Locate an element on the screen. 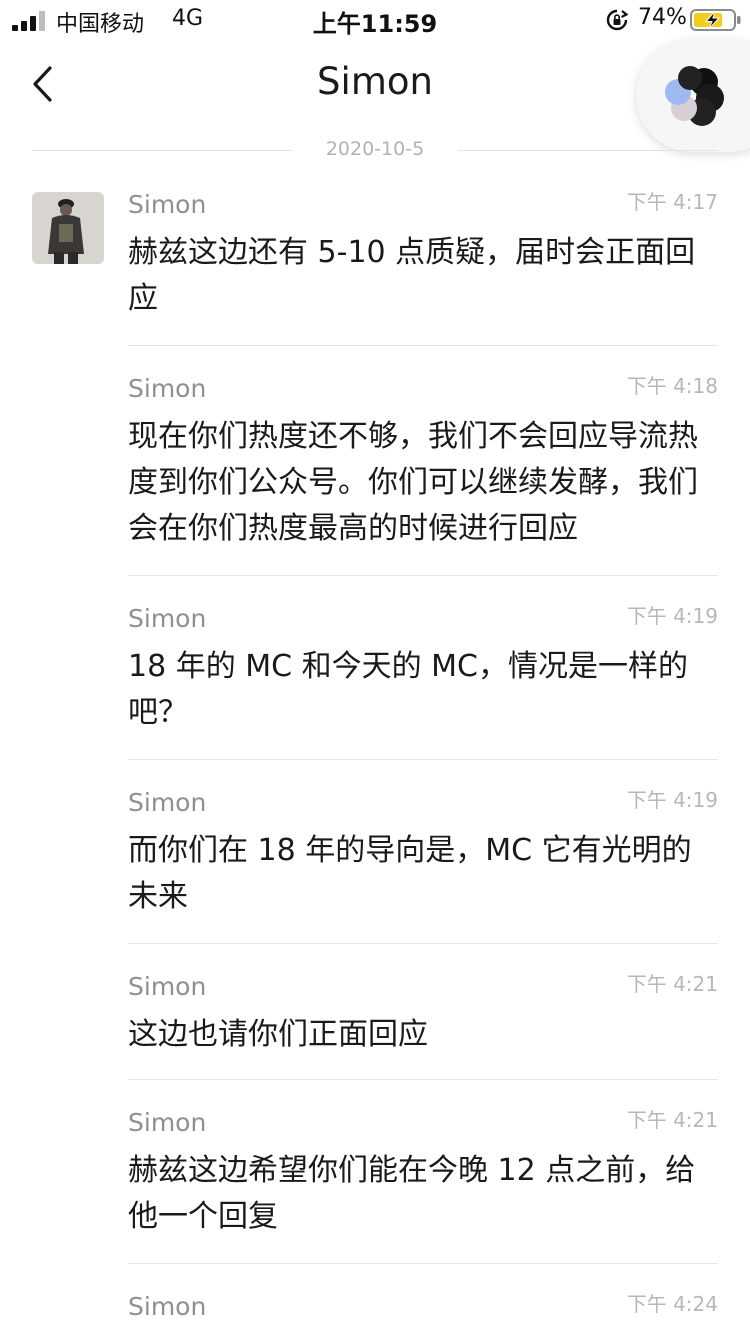 This screenshot has width=750, height=1334. divider-line-left is located at coordinates (162, 150).